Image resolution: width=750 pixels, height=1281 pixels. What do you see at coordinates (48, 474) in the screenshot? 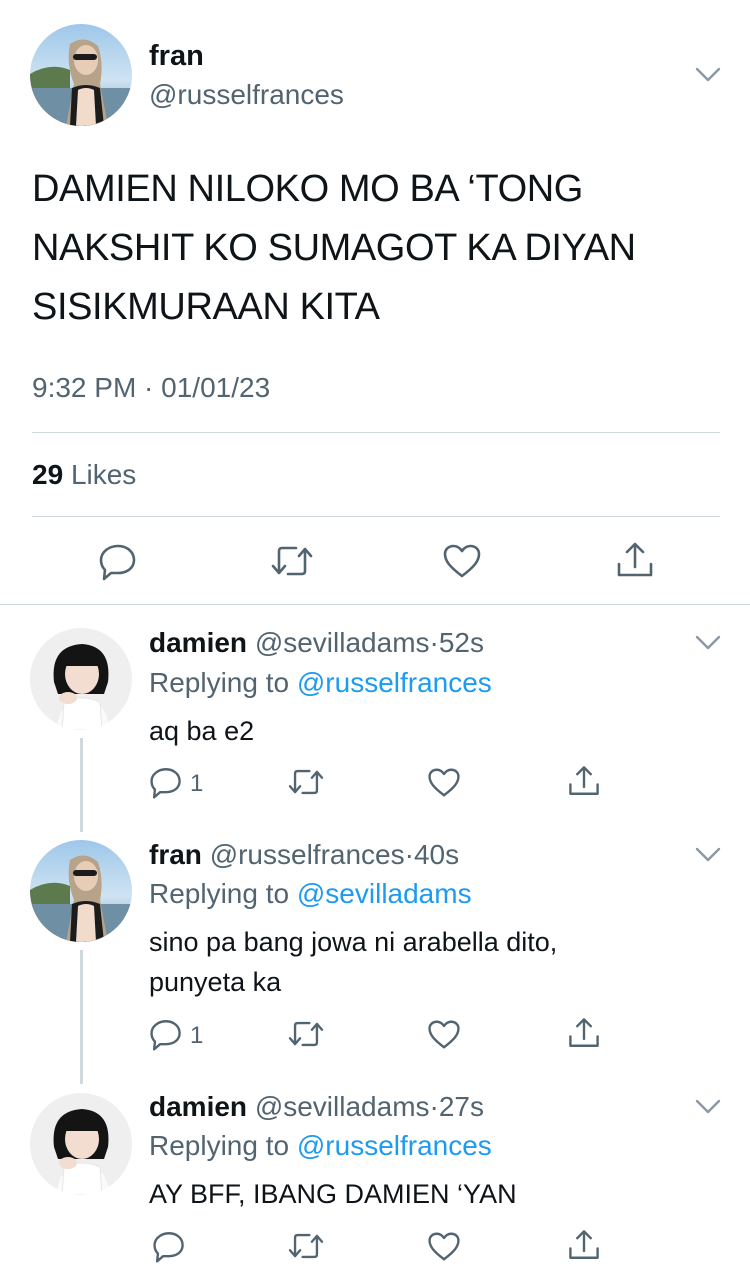
I see `likes-number: 29` at bounding box center [48, 474].